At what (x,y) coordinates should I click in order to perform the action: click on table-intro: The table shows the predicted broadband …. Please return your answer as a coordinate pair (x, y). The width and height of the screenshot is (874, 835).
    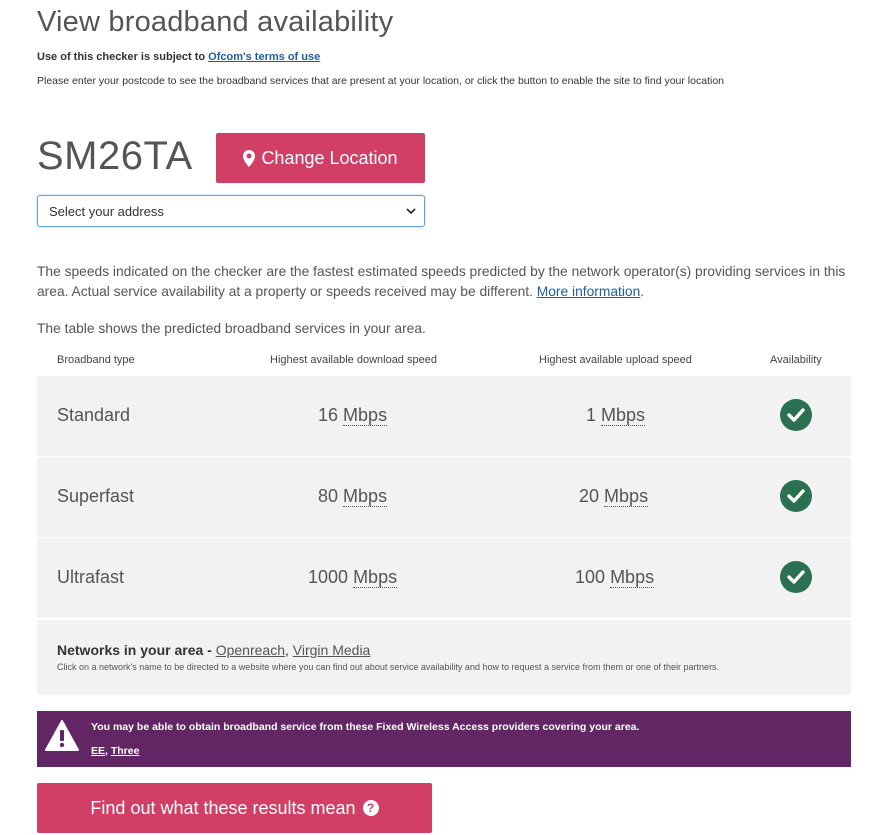
    Looking at the image, I should click on (231, 328).